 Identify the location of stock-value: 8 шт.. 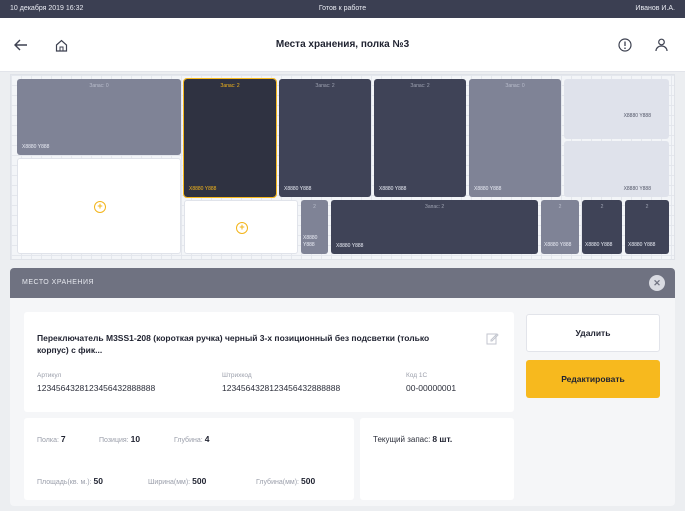
(442, 439).